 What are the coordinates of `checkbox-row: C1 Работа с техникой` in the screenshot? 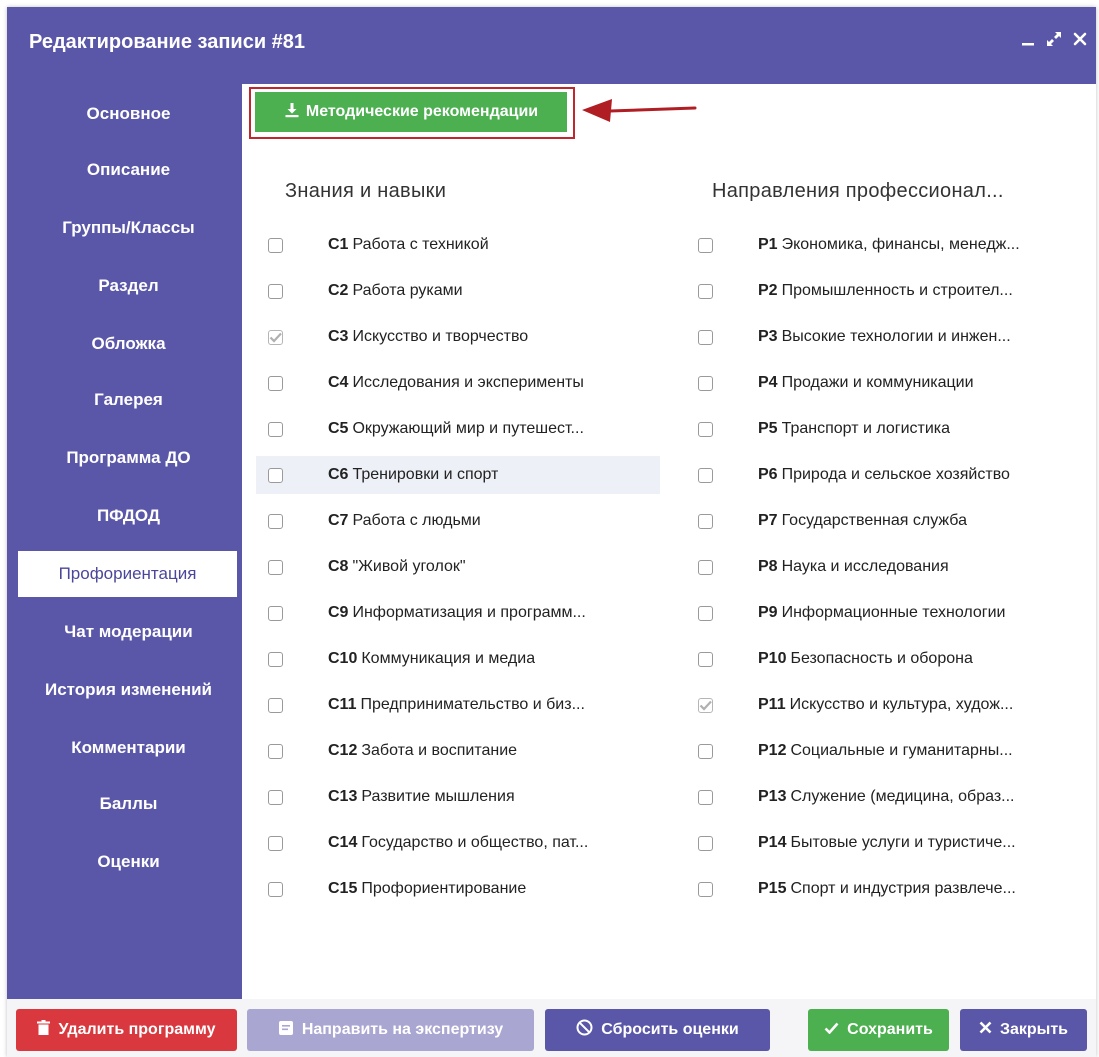 It's located at (458, 245).